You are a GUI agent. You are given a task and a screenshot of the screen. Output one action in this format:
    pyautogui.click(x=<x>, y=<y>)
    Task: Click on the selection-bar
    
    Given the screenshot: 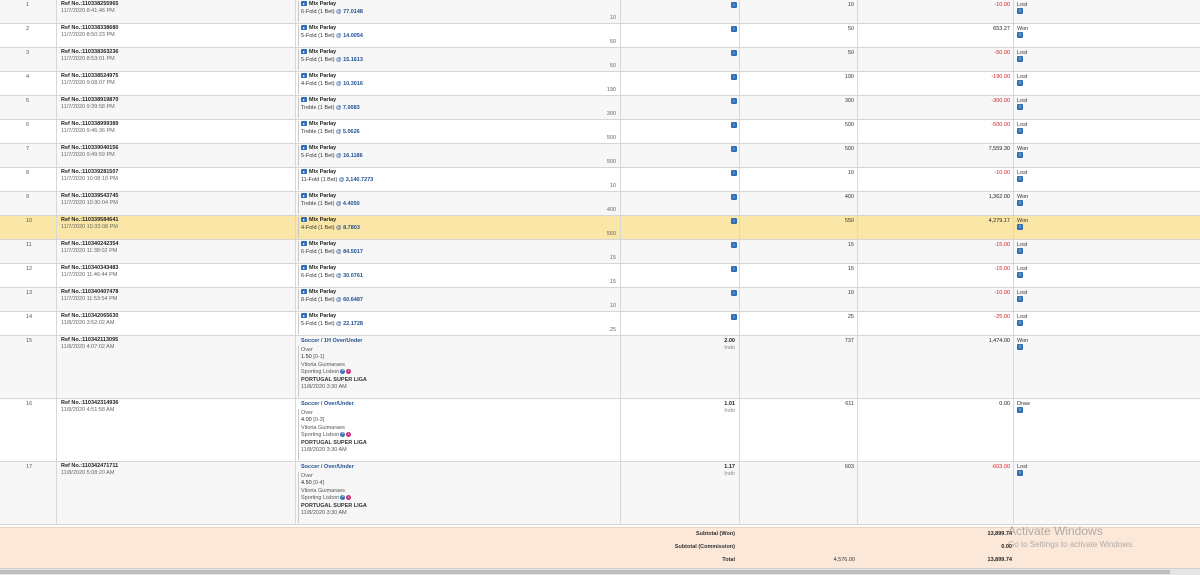 What is the action you would take?
    pyautogui.click(x=298, y=275)
    